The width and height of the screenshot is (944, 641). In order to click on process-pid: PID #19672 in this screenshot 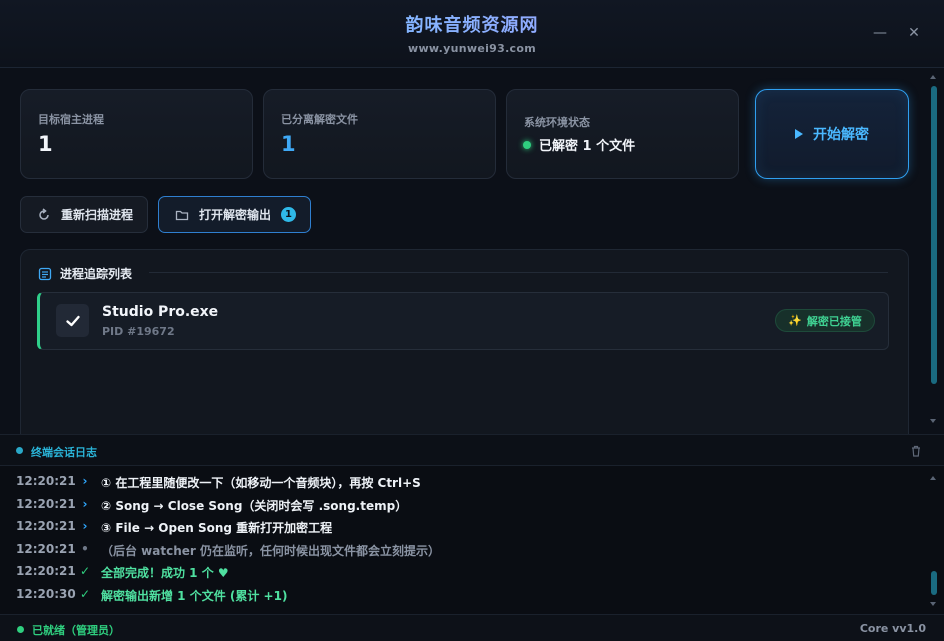, I will do `click(138, 331)`.